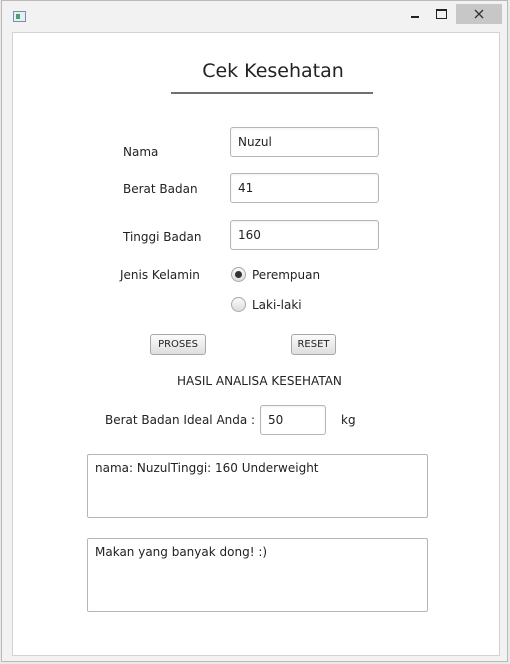 This screenshot has height=664, width=510. Describe the element at coordinates (313, 344) in the screenshot. I see `reset-button: RESET` at that location.